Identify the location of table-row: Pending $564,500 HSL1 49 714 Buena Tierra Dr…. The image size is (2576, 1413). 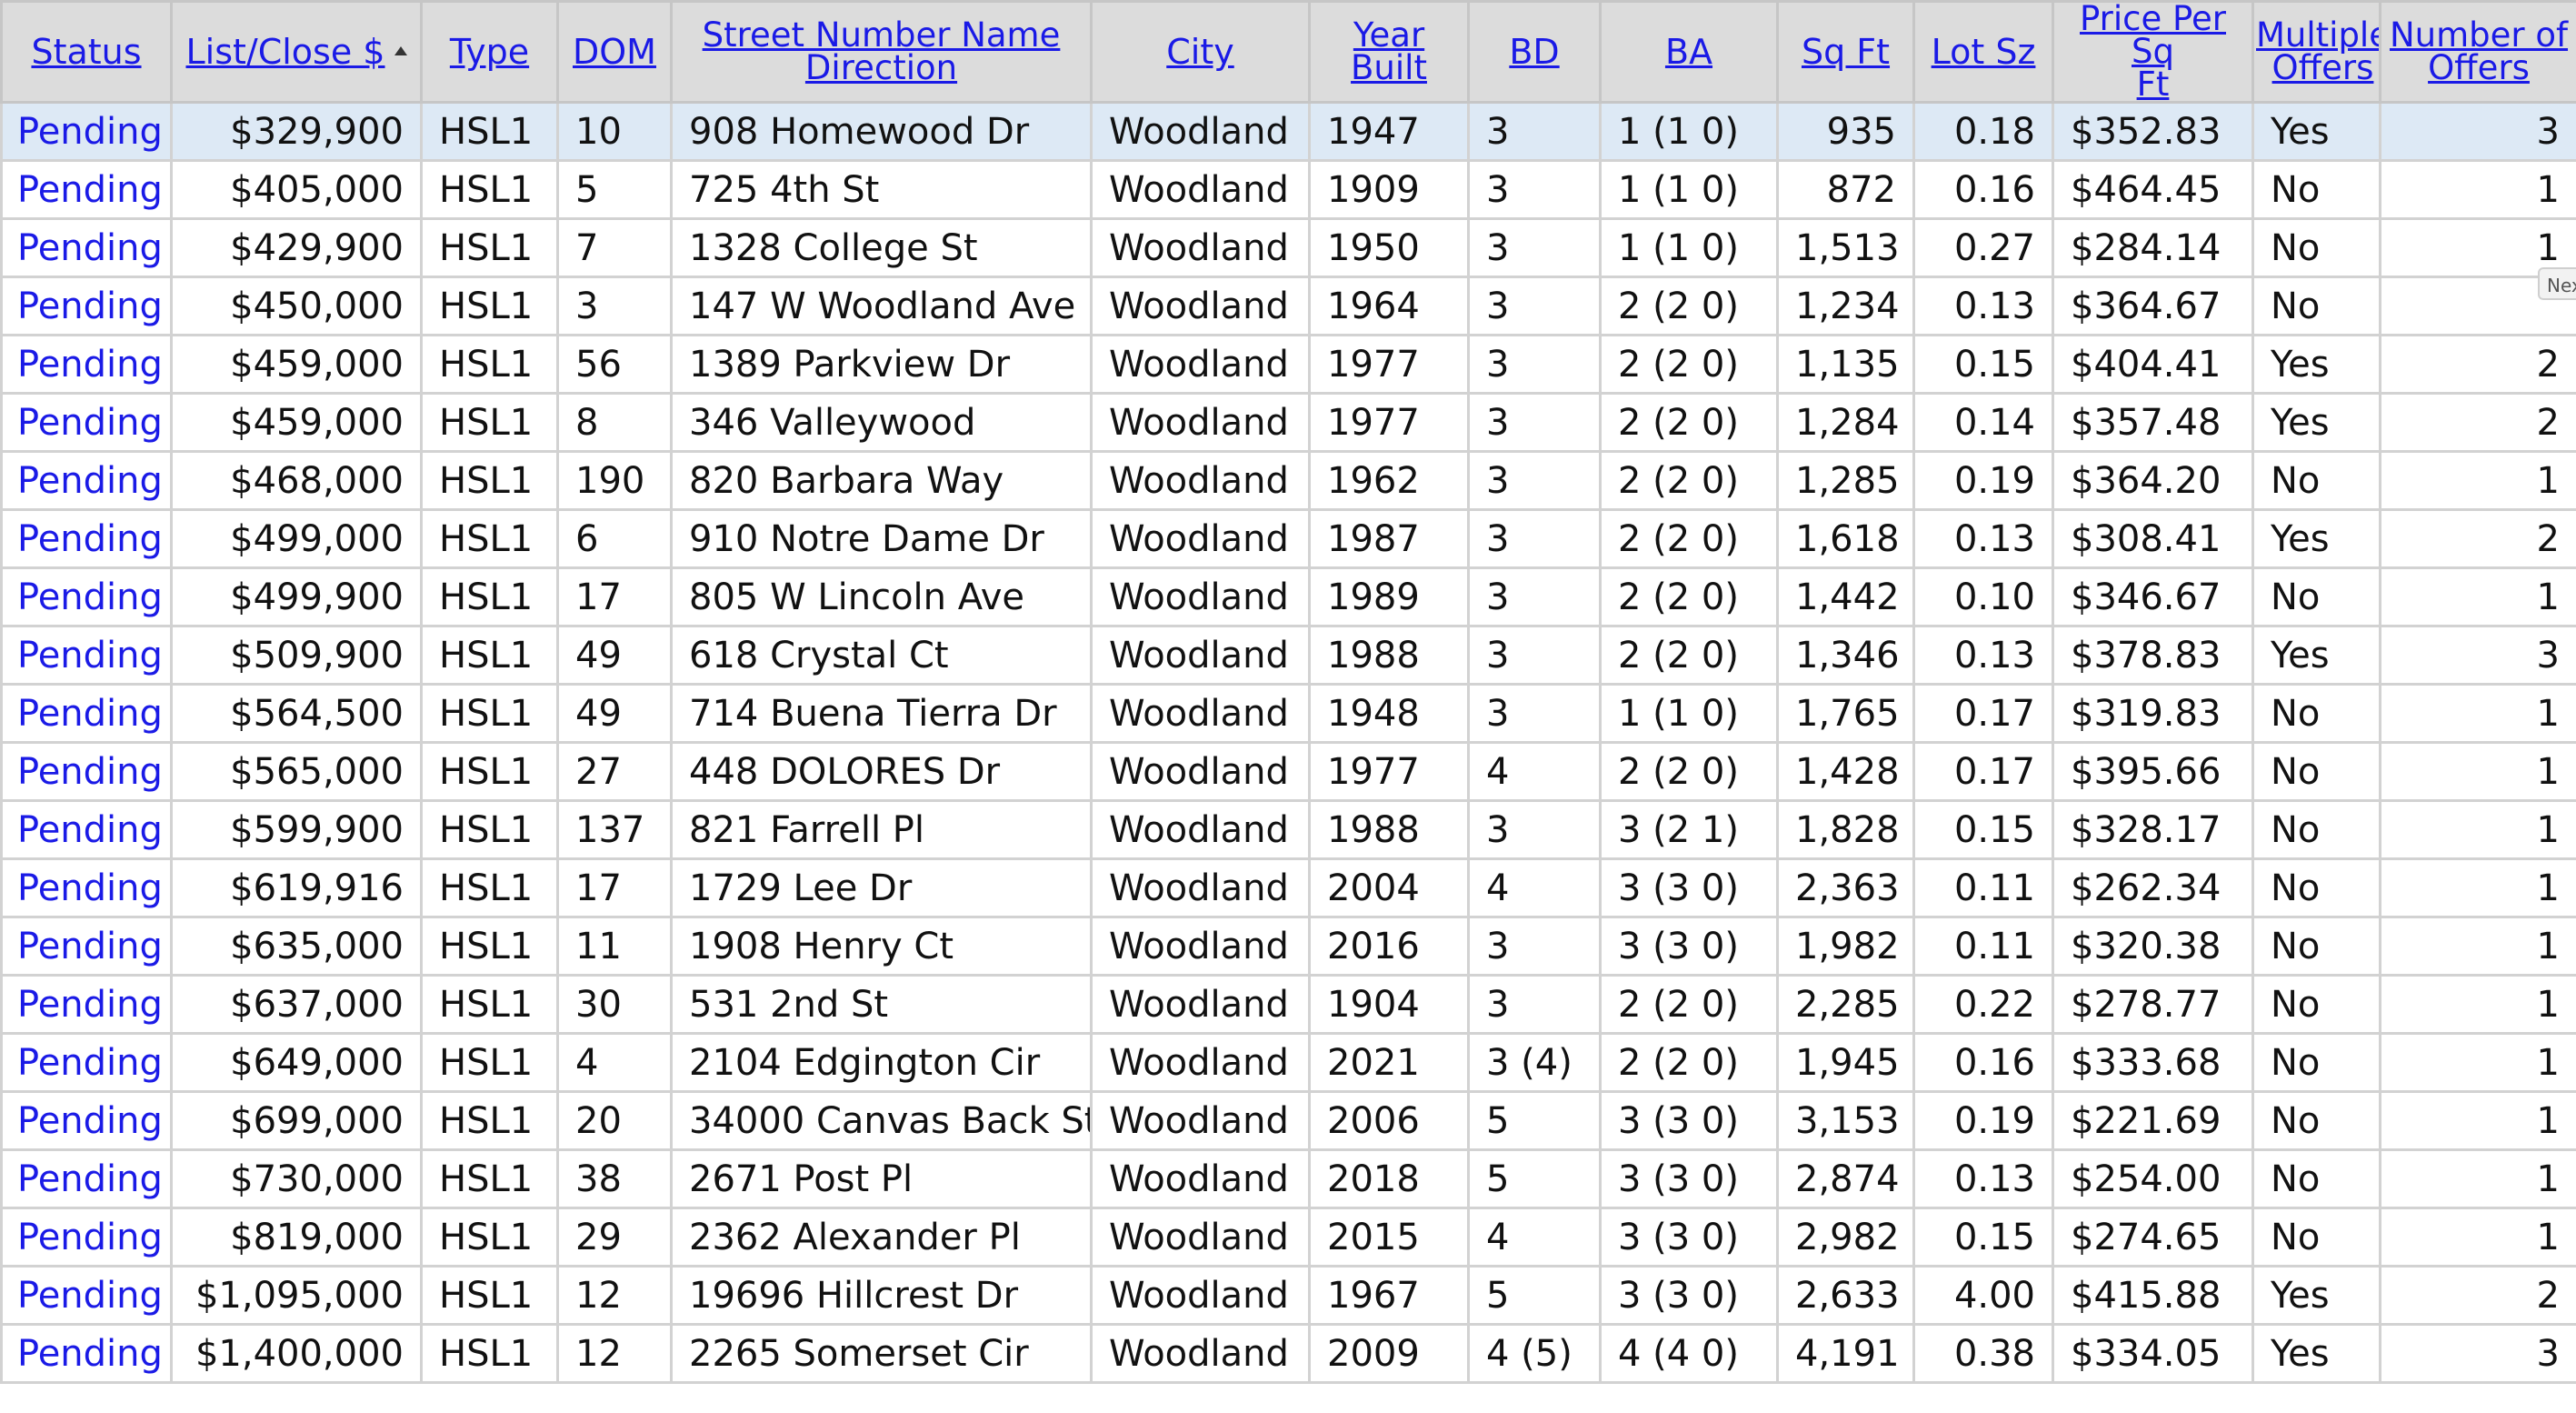
(1288, 713).